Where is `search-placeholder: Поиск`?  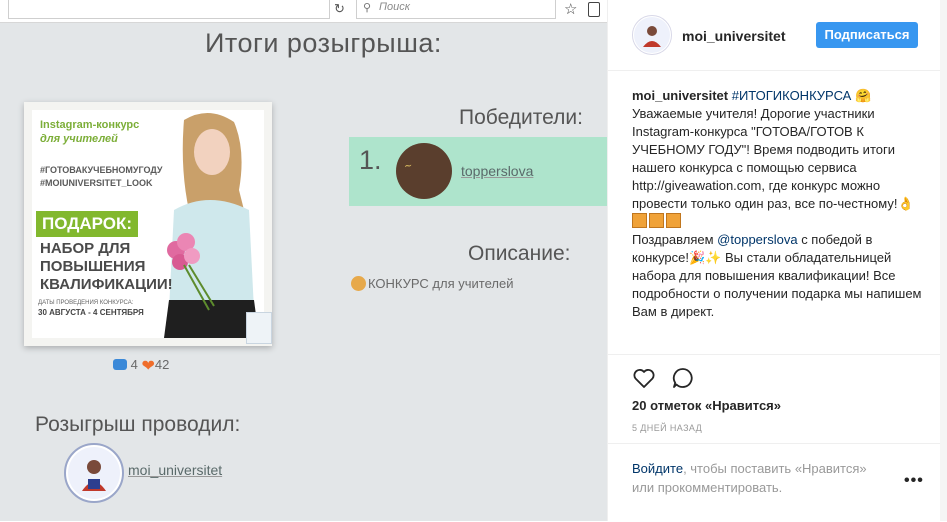
search-placeholder: Поиск is located at coordinates (394, 7).